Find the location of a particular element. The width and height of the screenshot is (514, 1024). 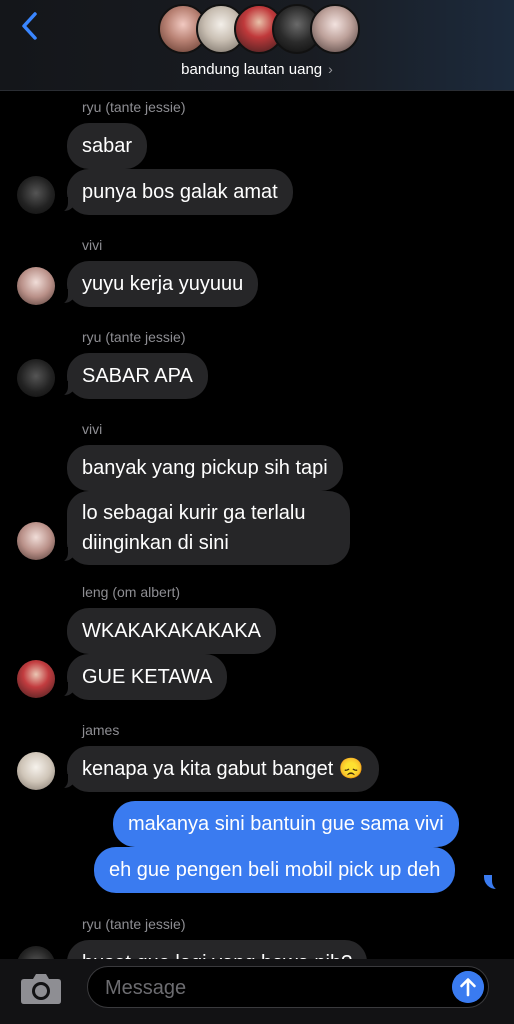

message-input is located at coordinates (275, 988).